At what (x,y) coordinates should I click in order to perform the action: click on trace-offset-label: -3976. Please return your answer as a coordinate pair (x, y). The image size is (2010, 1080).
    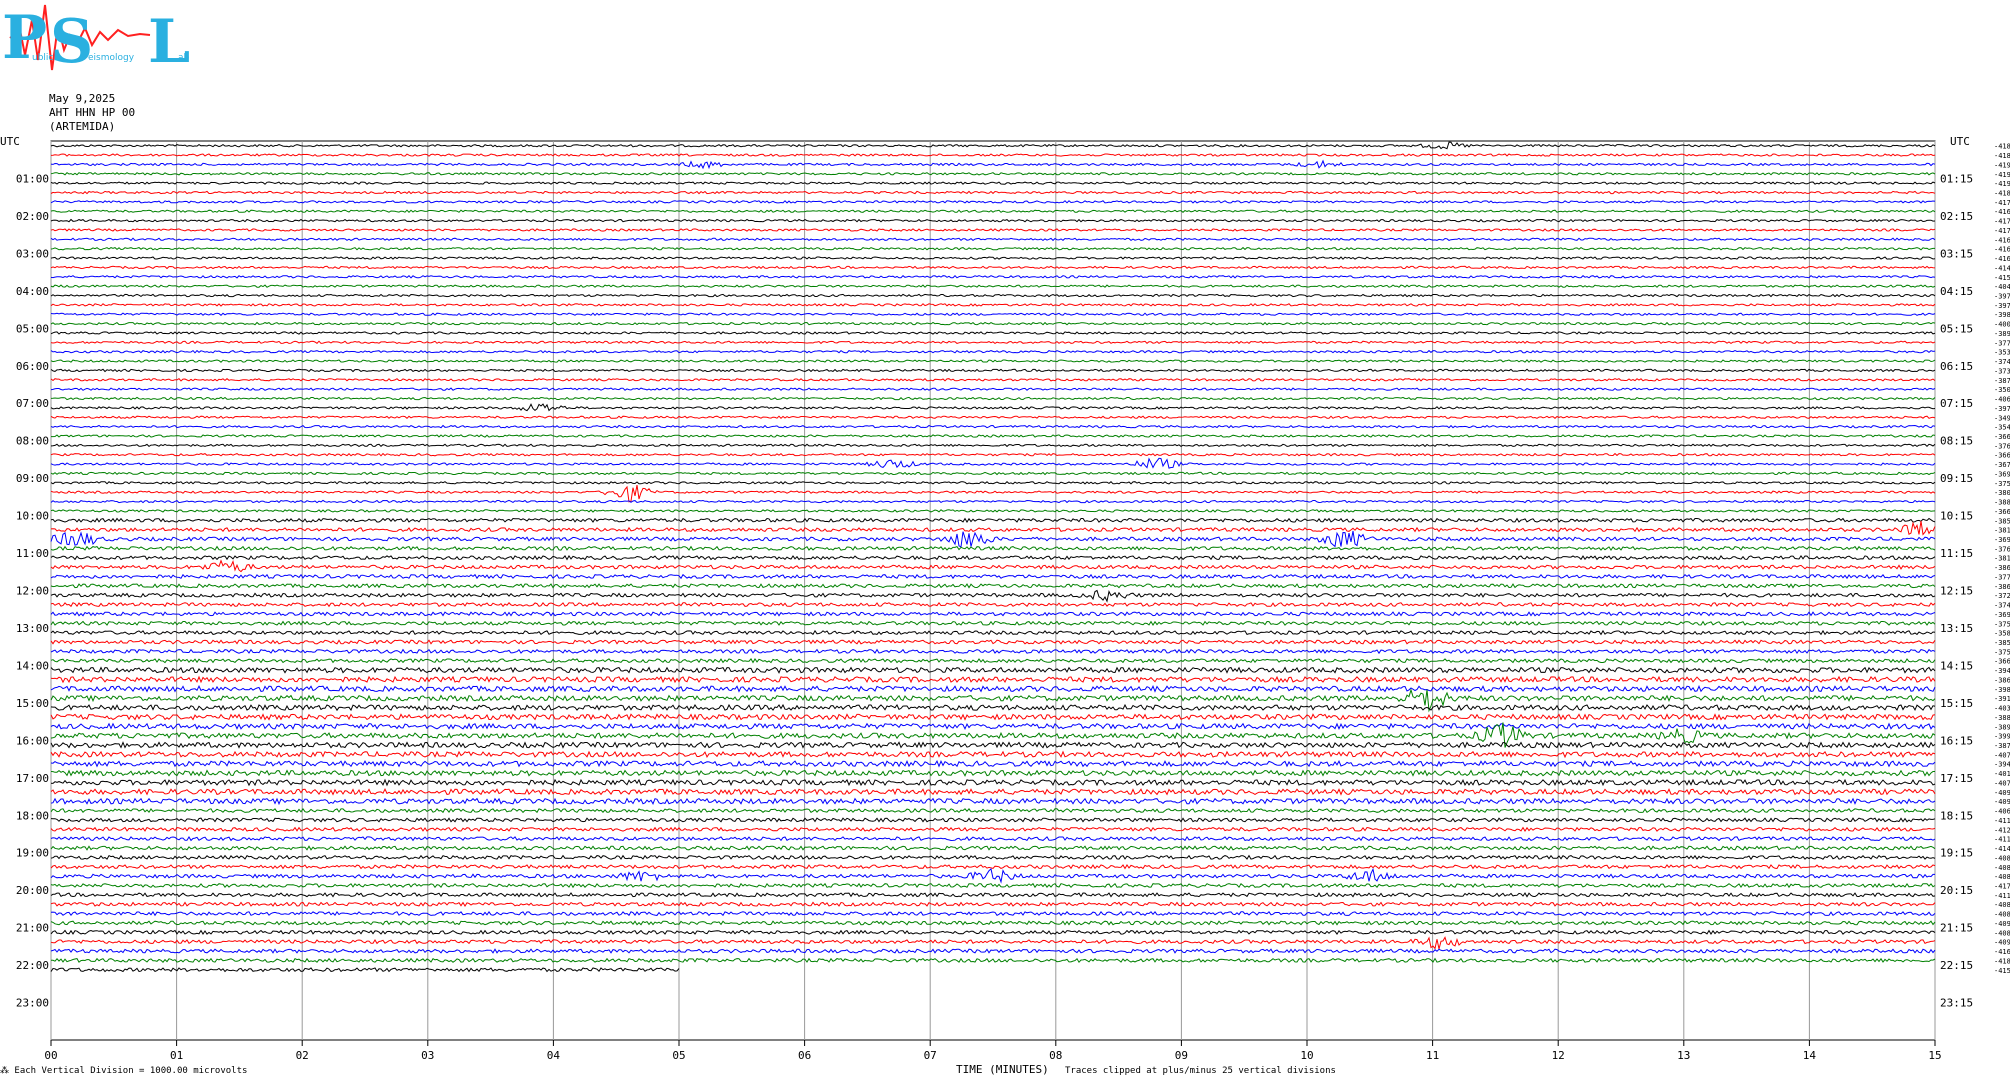
    Looking at the image, I should click on (2002, 306).